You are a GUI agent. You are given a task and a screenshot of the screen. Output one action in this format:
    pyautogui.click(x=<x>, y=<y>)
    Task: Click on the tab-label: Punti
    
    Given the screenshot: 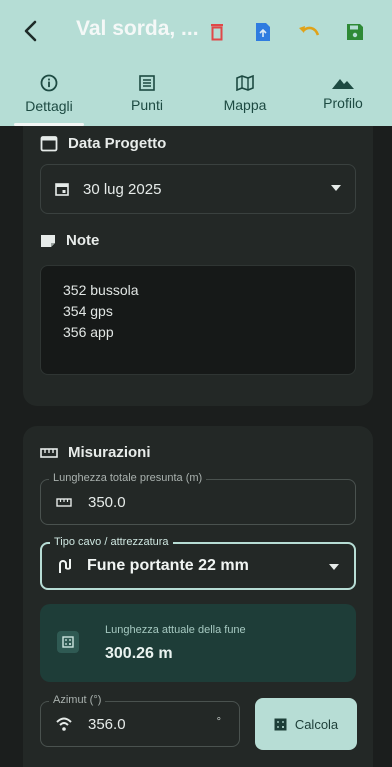 What is the action you would take?
    pyautogui.click(x=147, y=105)
    